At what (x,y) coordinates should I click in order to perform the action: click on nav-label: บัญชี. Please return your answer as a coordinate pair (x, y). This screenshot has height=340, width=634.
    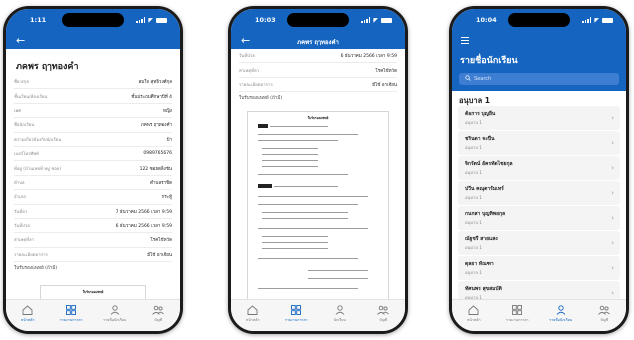
    Looking at the image, I should click on (158, 320).